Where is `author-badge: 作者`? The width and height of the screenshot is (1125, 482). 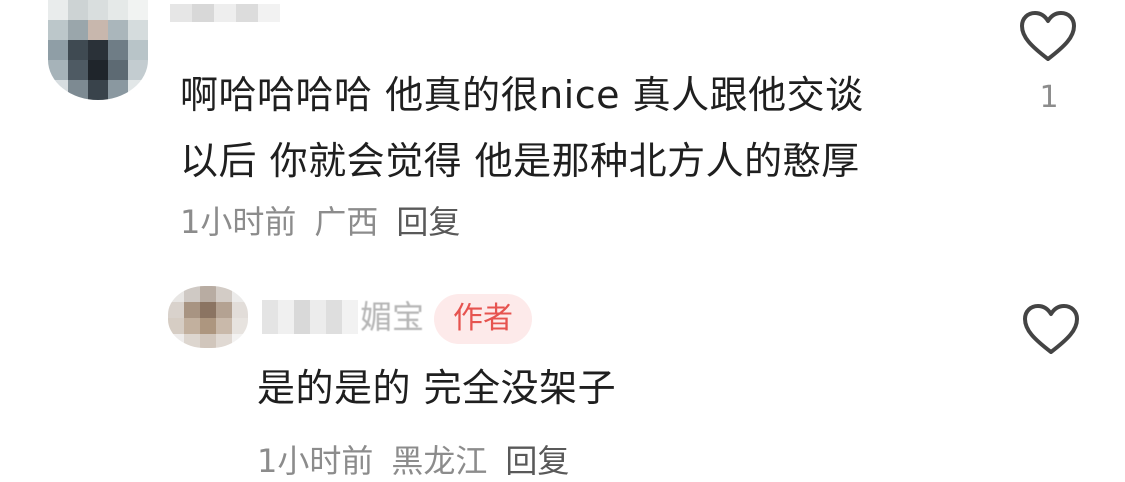 author-badge: 作者 is located at coordinates (483, 319).